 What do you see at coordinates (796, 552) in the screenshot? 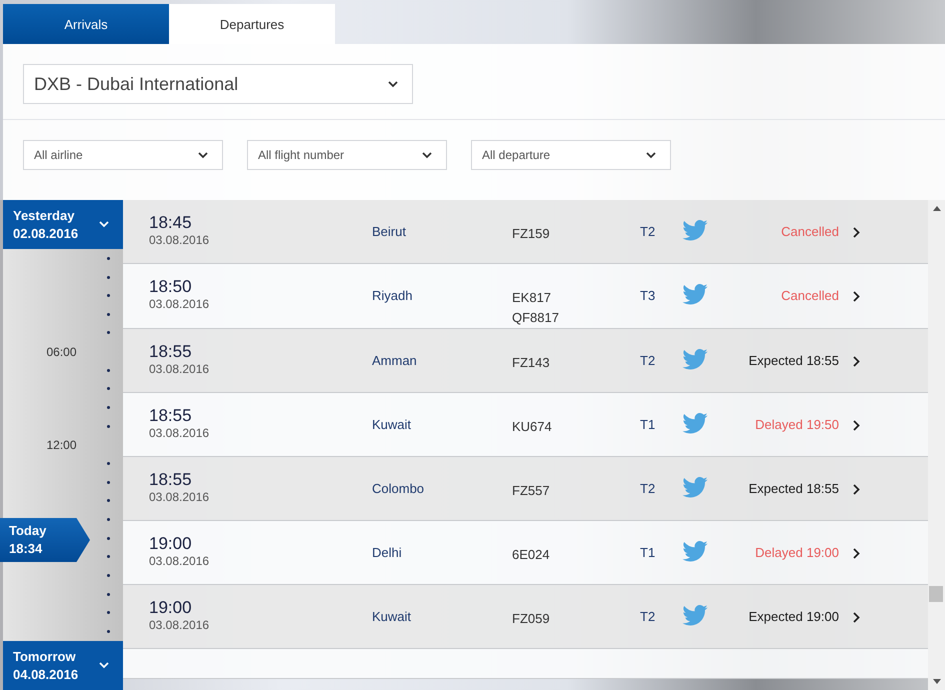
I see `flight-status: Delayed 19:00` at bounding box center [796, 552].